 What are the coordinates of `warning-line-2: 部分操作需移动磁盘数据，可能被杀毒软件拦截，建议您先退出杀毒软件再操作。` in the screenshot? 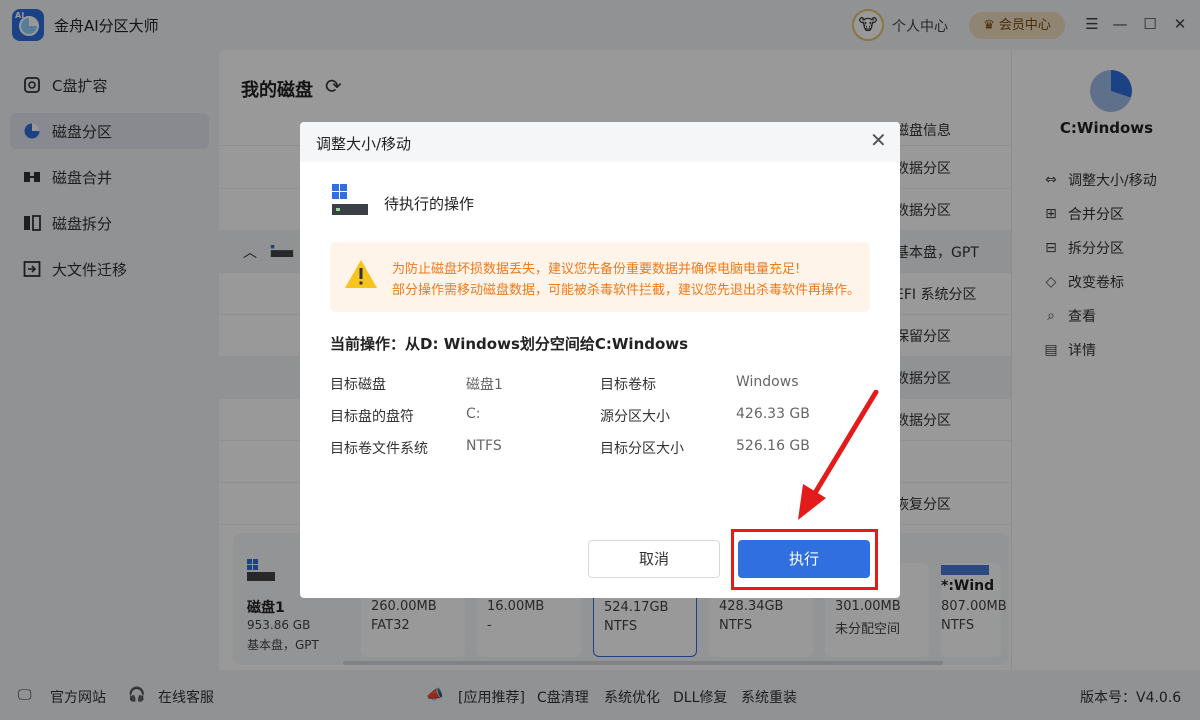 It's located at (626, 290).